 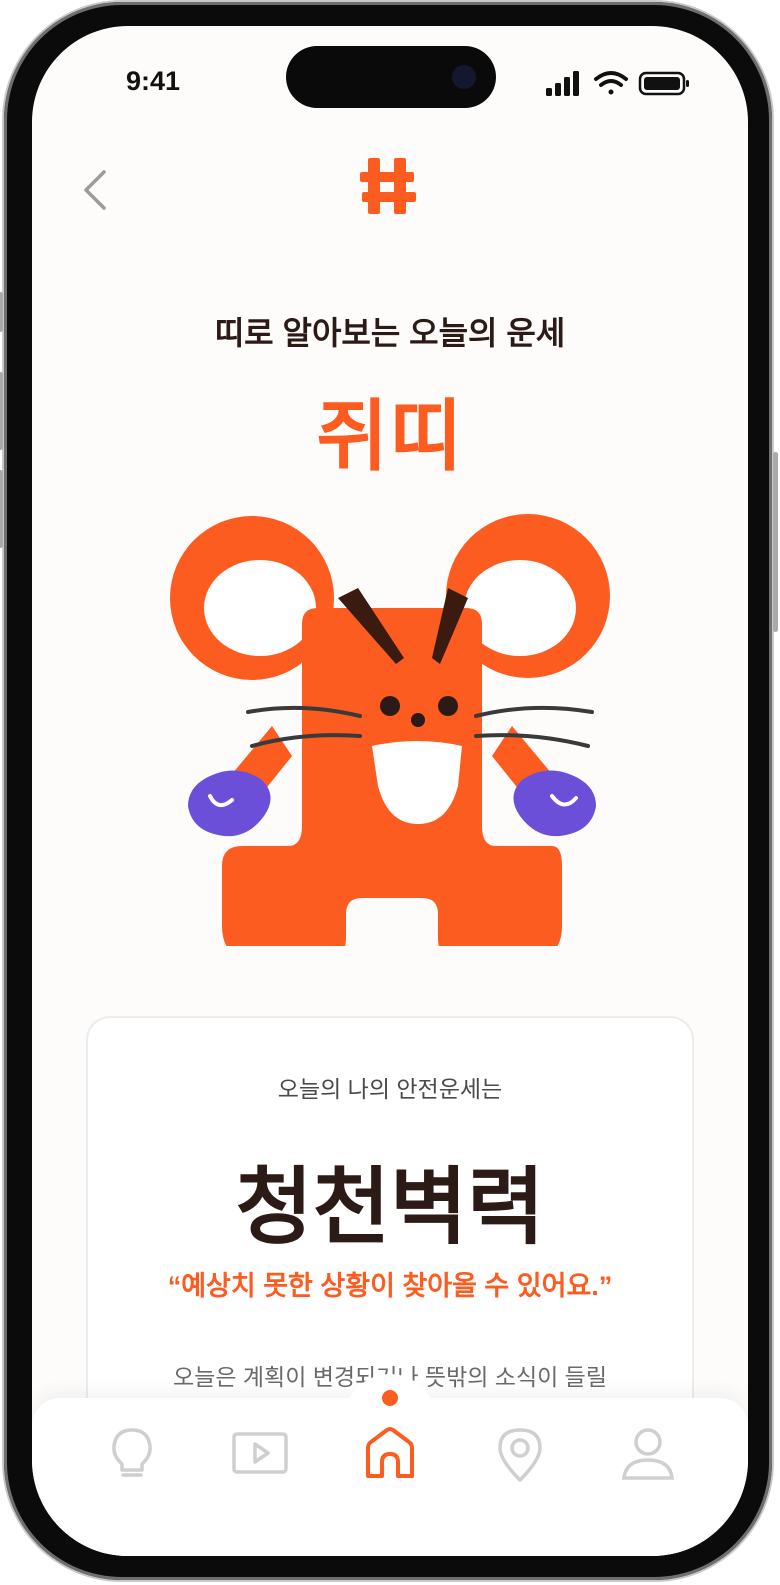 What do you see at coordinates (132, 1454) in the screenshot?
I see `lightbulb-icon` at bounding box center [132, 1454].